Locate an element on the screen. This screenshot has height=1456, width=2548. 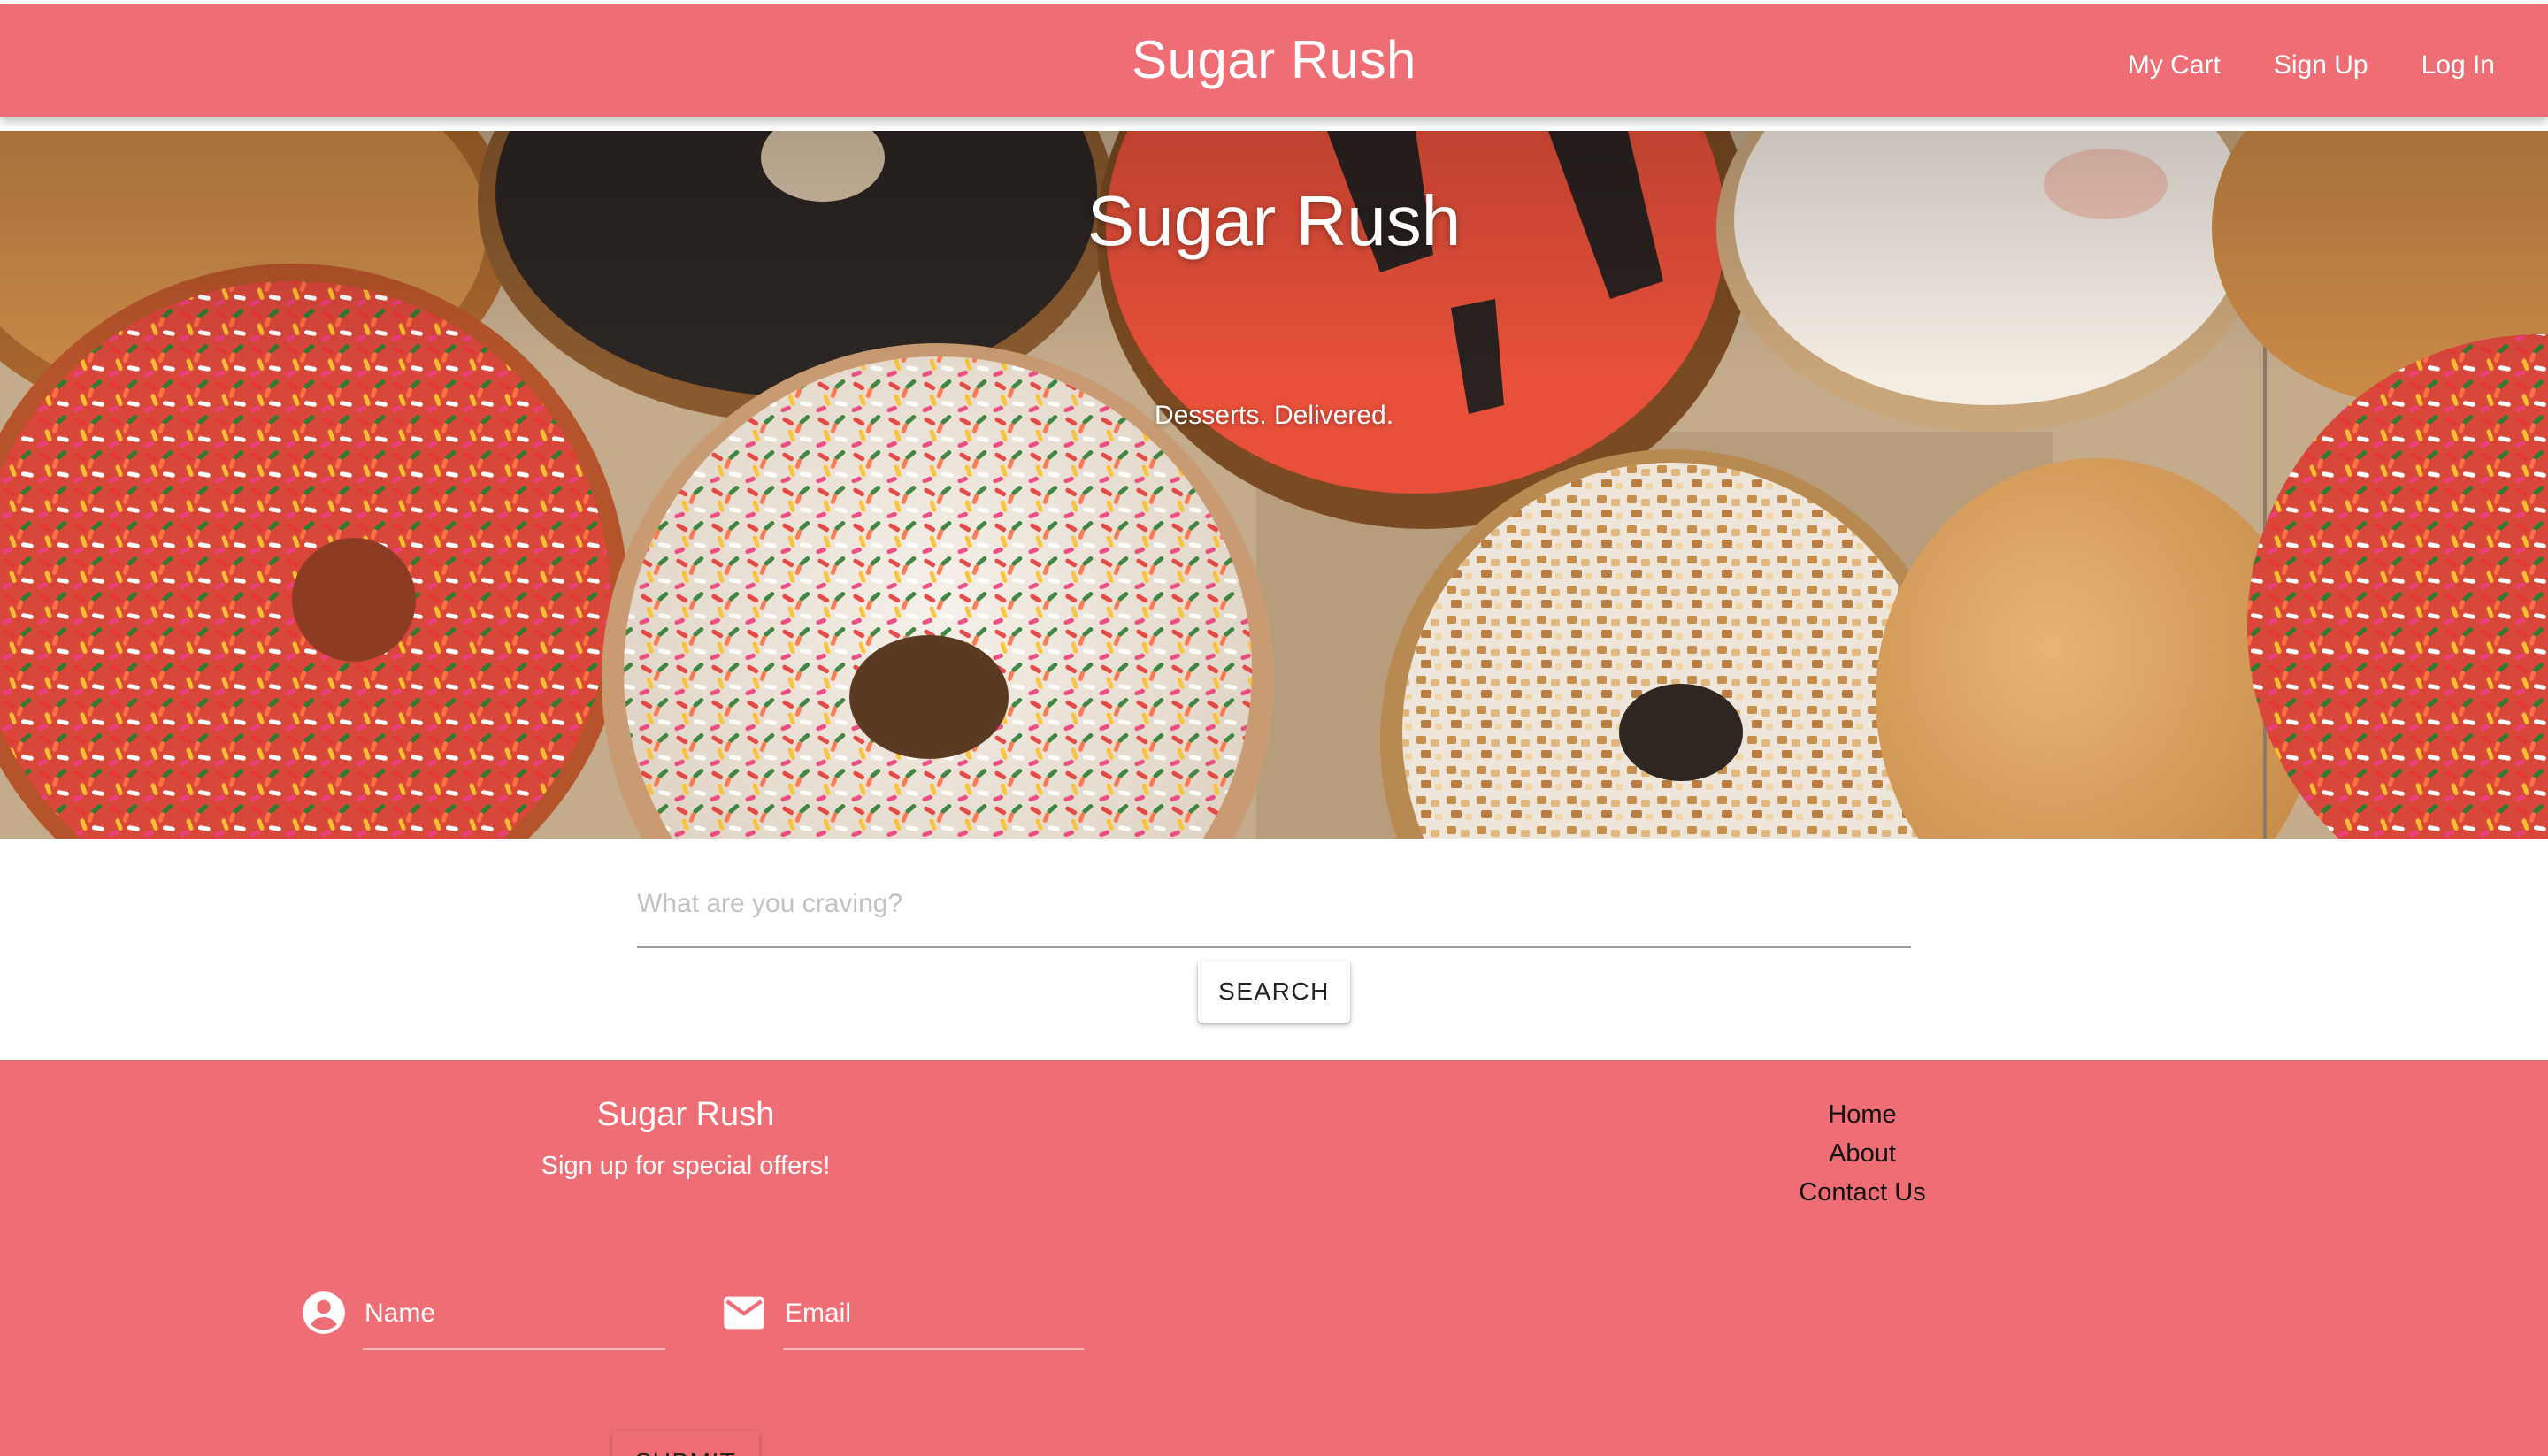
name-field is located at coordinates (483, 1319).